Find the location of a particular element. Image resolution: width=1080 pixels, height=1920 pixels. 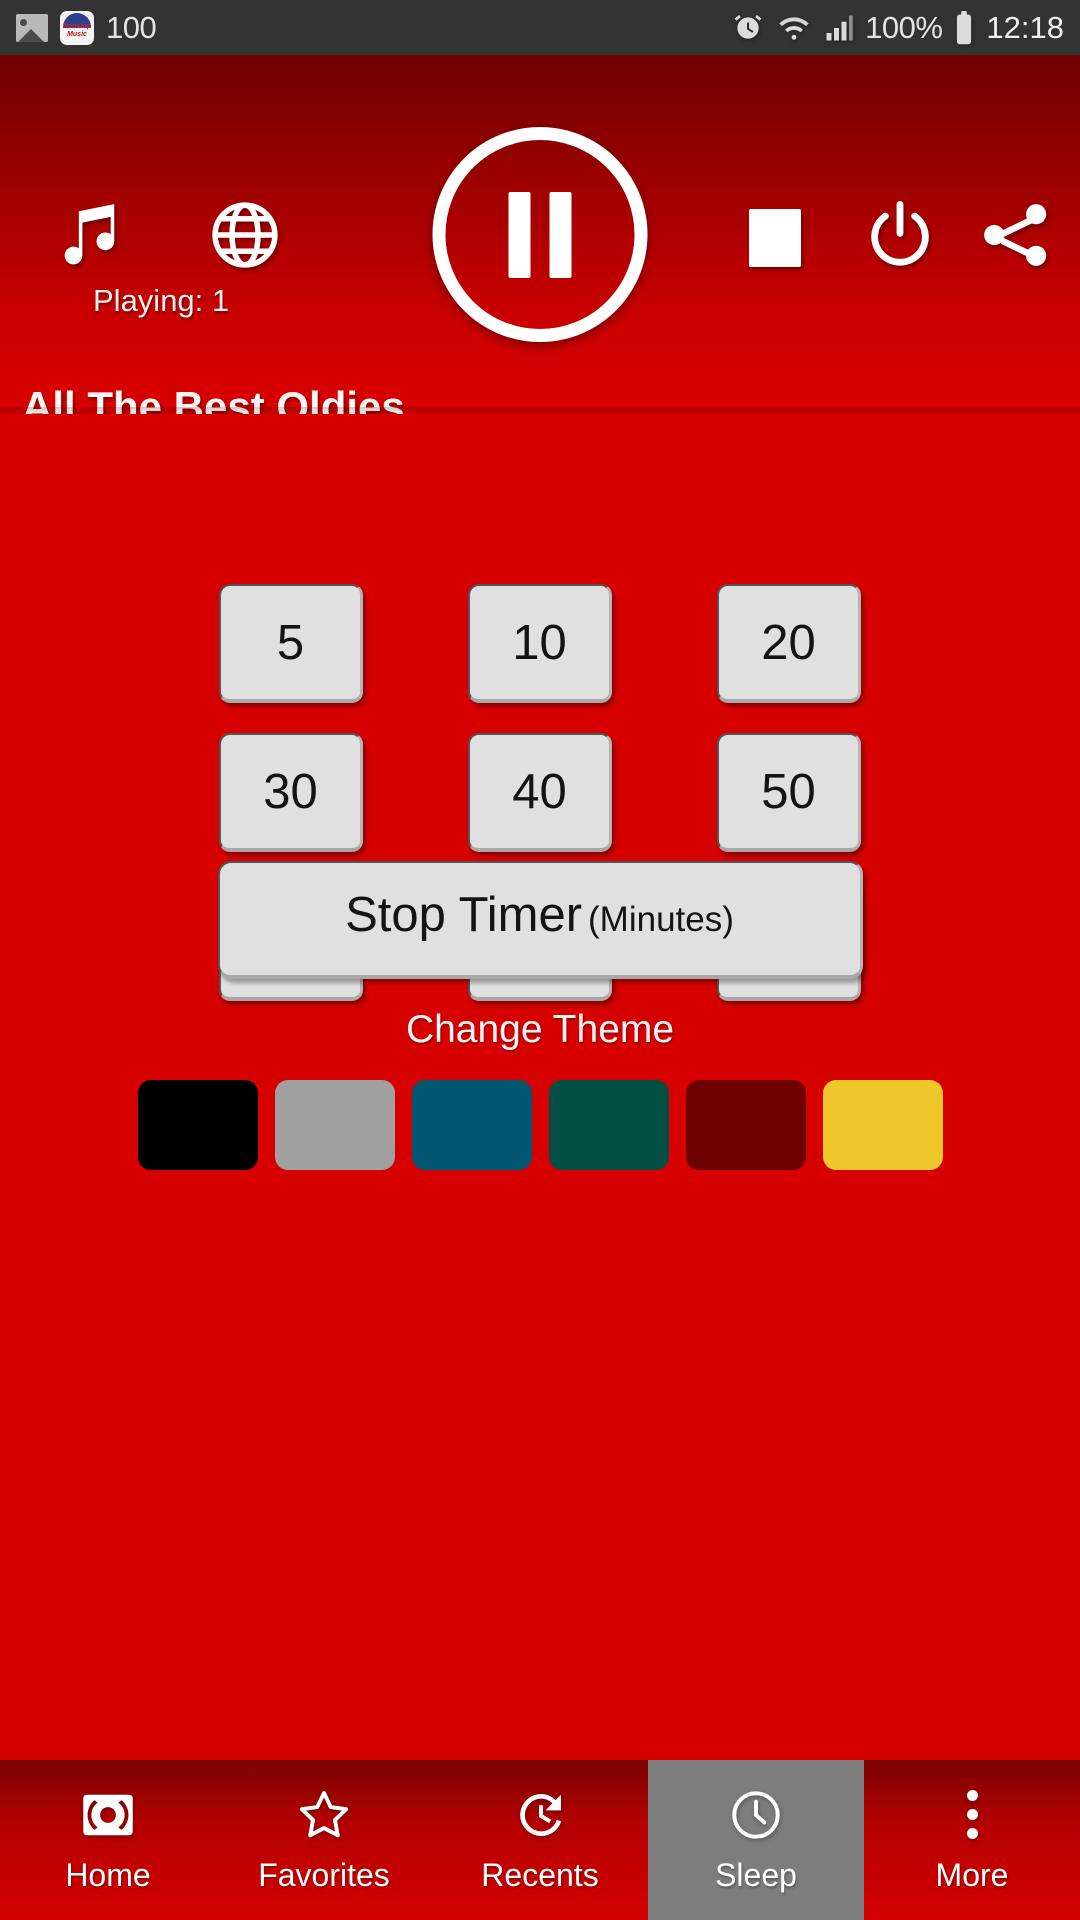

change-theme-label: Change Theme is located at coordinates (540, 1029).